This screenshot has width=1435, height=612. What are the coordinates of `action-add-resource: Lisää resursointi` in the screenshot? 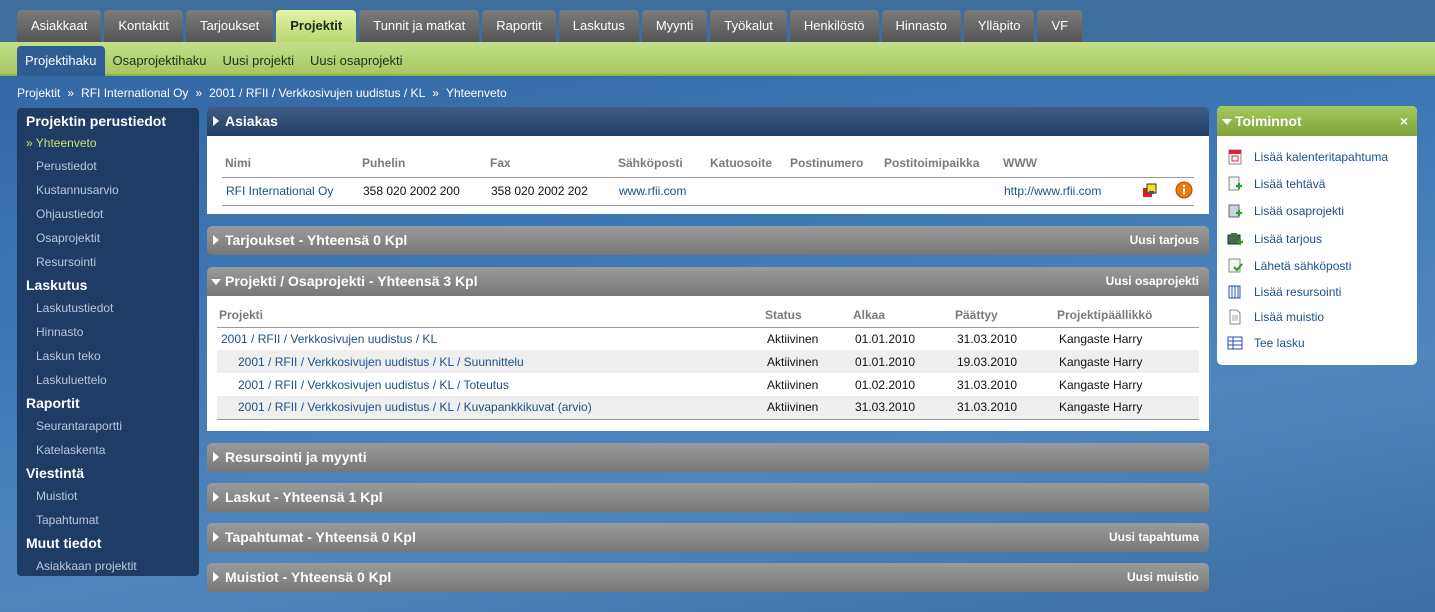 It's located at (1317, 291).